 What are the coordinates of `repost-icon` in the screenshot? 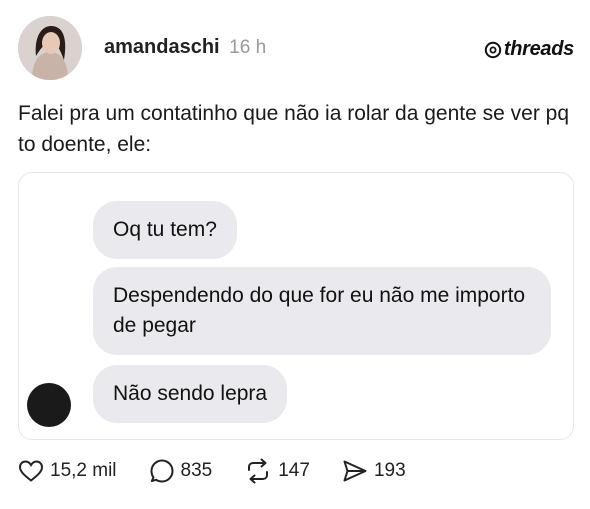 It's located at (258, 471).